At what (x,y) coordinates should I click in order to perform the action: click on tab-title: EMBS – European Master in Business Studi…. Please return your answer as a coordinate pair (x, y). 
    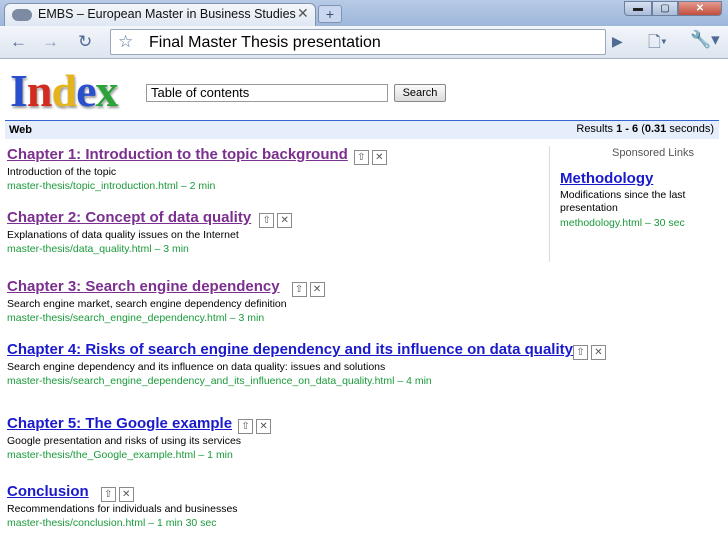
    Looking at the image, I should click on (167, 14).